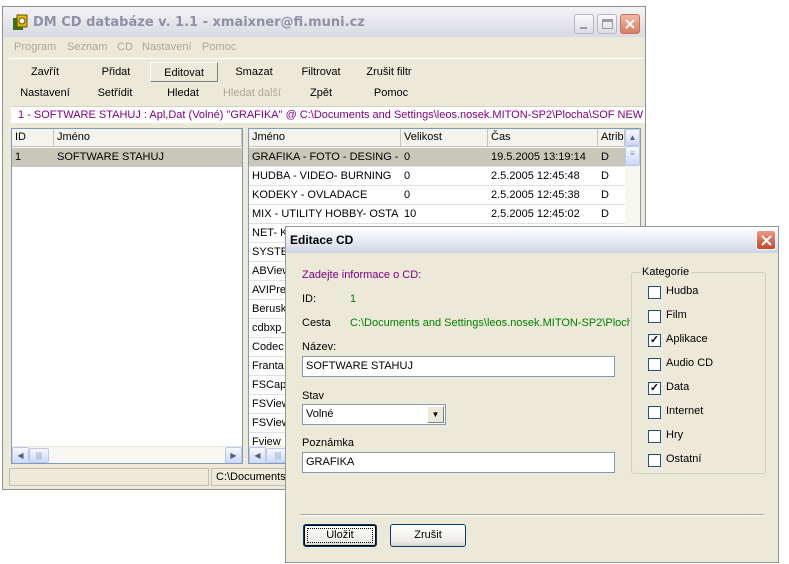  What do you see at coordinates (127, 157) in the screenshot?
I see `list-row: 1 SOFTWARE STAHUJ` at bounding box center [127, 157].